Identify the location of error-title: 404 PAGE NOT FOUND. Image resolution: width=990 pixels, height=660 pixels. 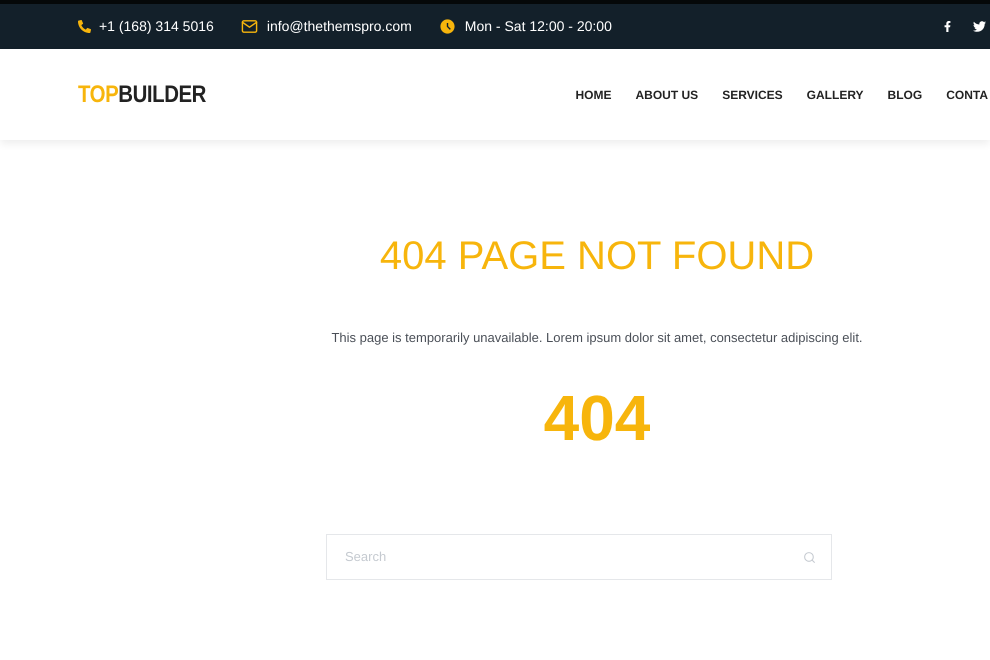
(597, 256).